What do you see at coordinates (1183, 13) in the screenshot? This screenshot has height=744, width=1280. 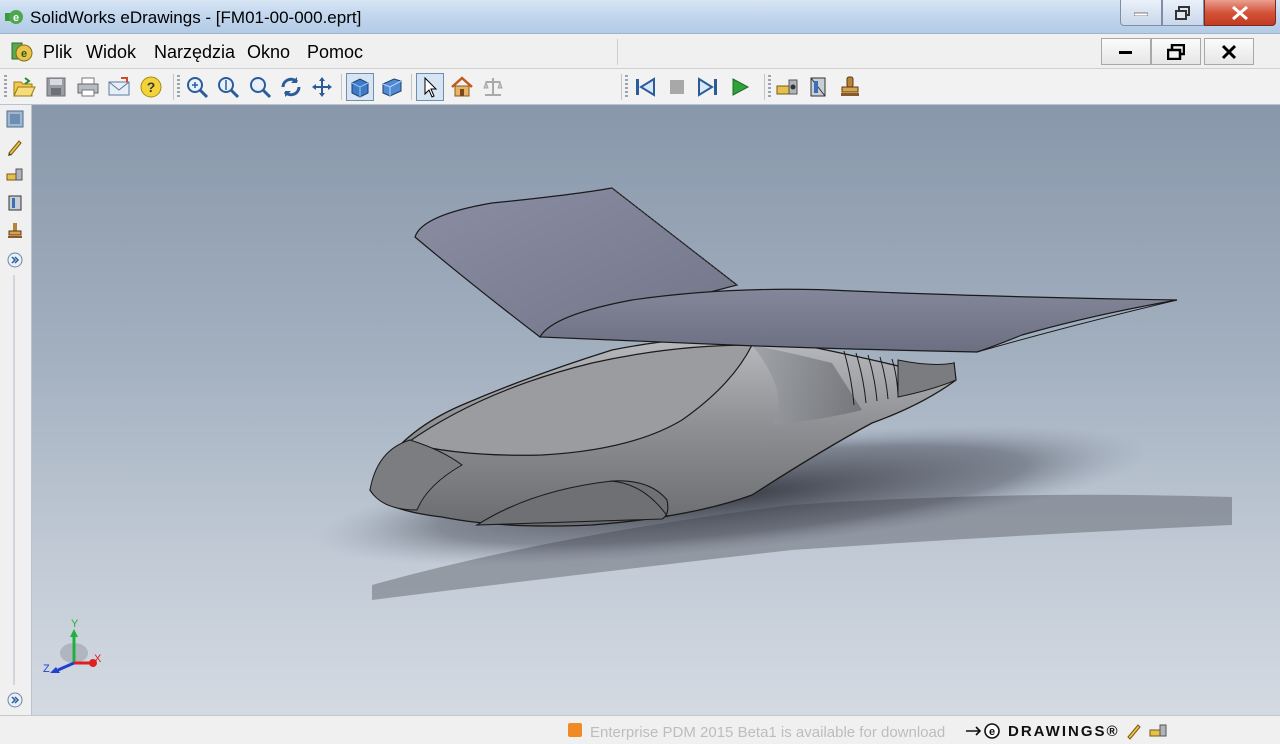 I see `restore-button` at bounding box center [1183, 13].